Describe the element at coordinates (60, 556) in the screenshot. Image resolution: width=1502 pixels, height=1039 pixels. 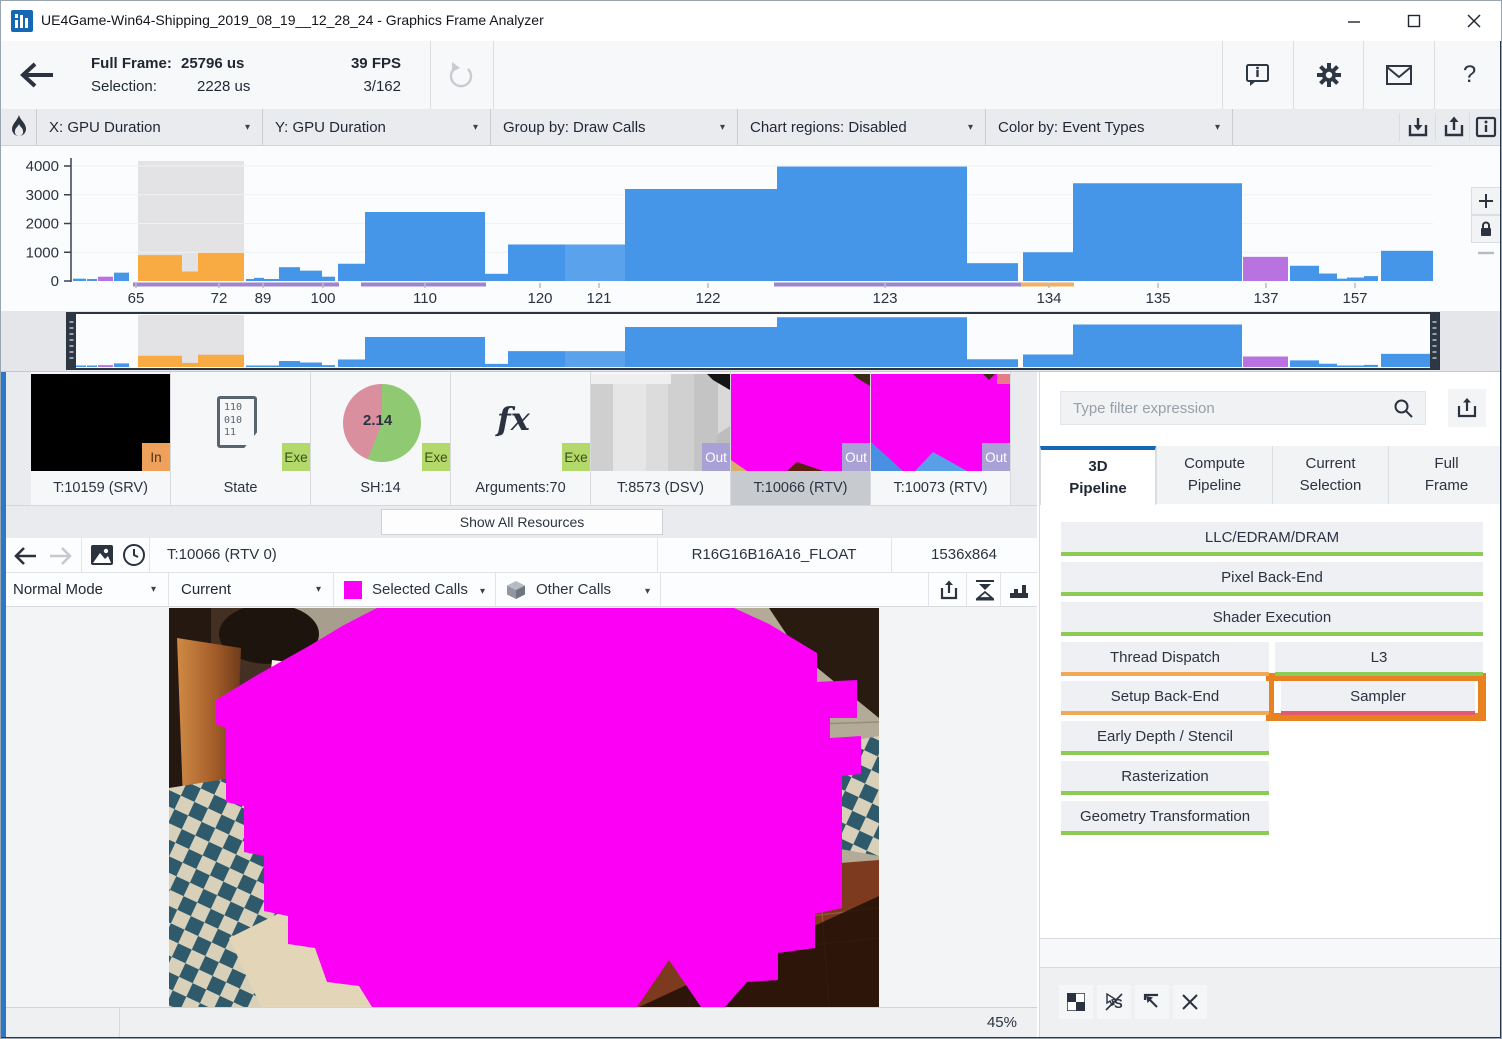
I see `history-forward-button` at that location.